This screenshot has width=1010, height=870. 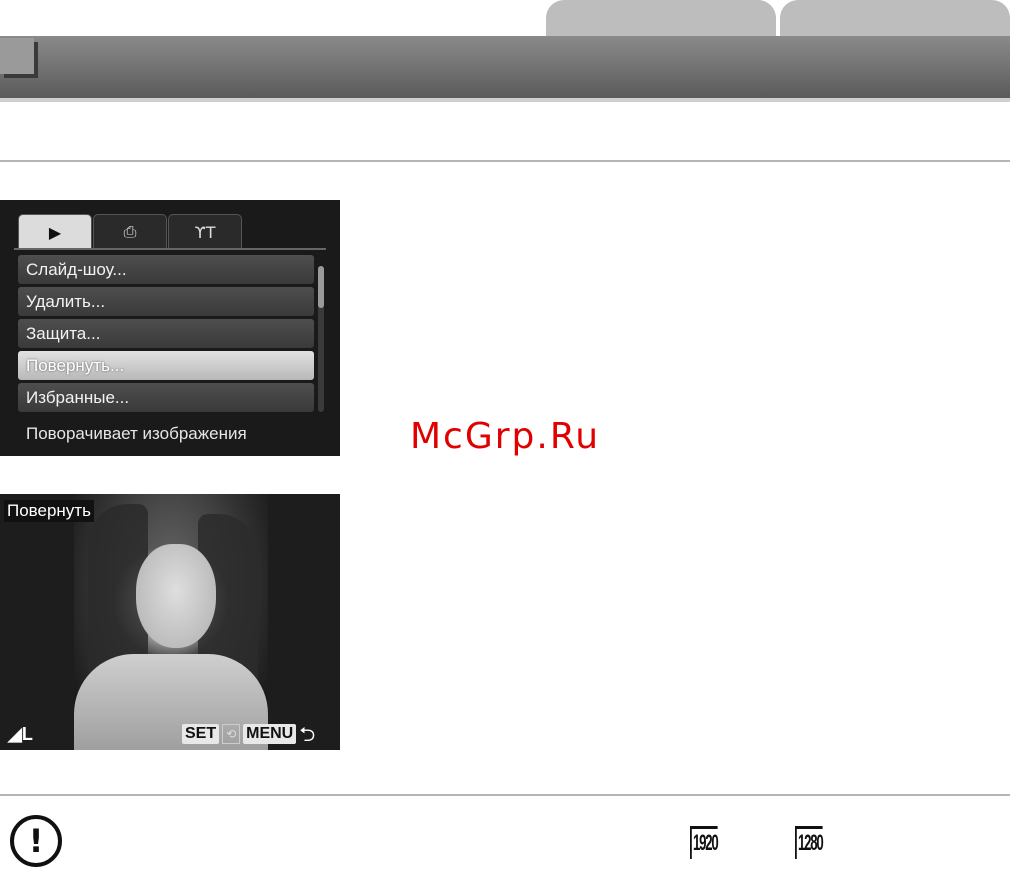 I want to click on top-tab-right, so click(x=895, y=18).